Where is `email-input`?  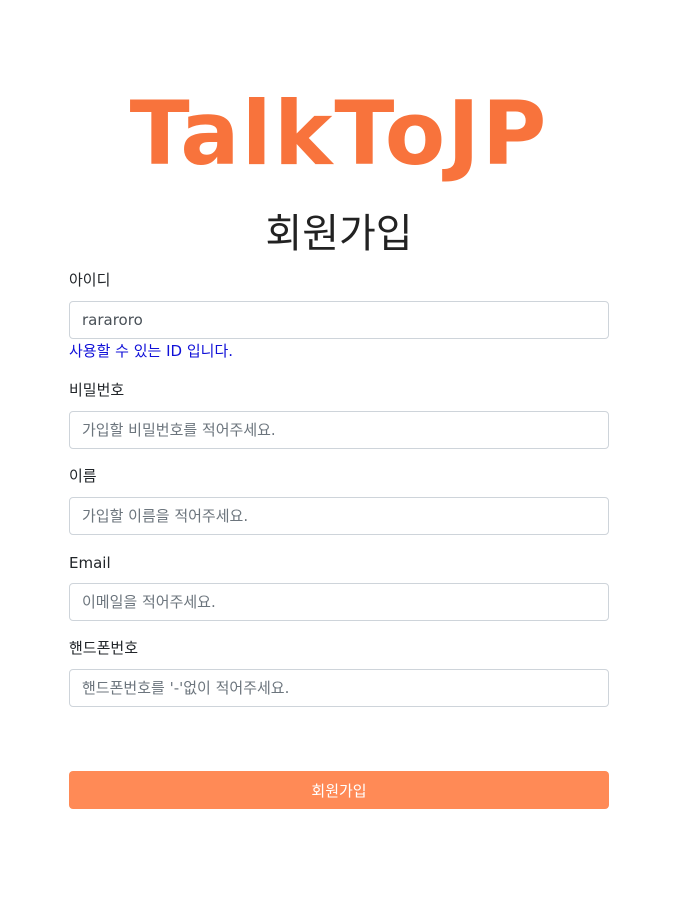 email-input is located at coordinates (339, 602).